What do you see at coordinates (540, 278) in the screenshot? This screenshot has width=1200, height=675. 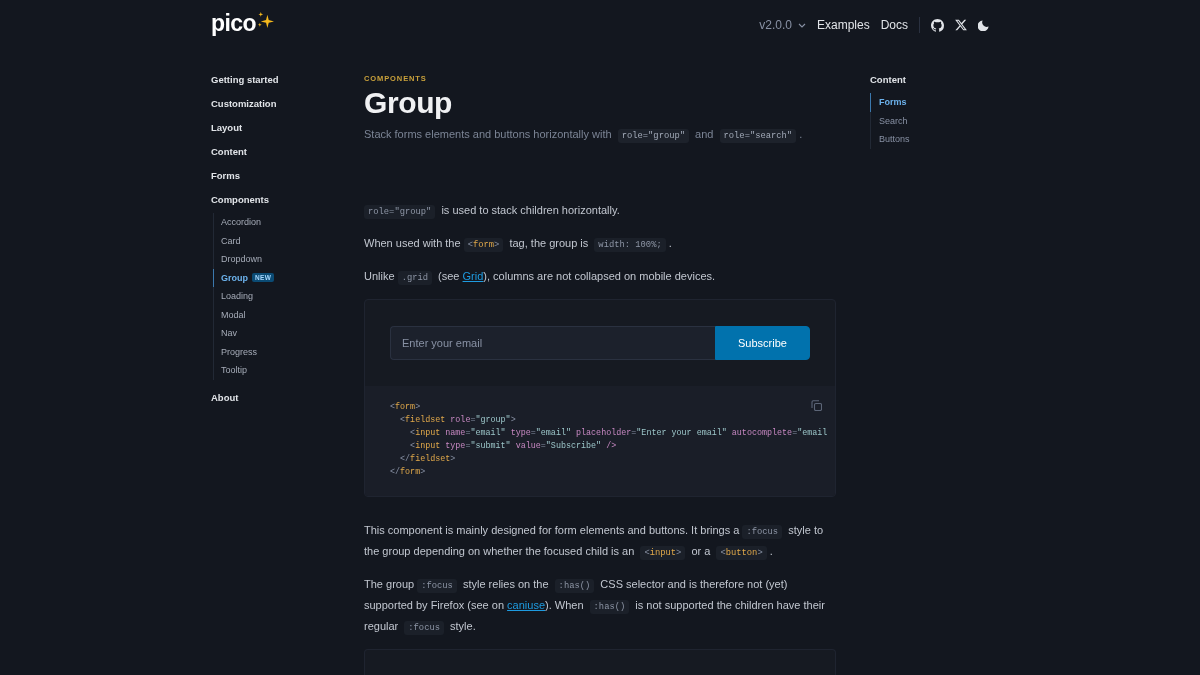 I see `paragraph: Unlike .grid (see Grid), columns are not collapsed on mobile devices.` at bounding box center [540, 278].